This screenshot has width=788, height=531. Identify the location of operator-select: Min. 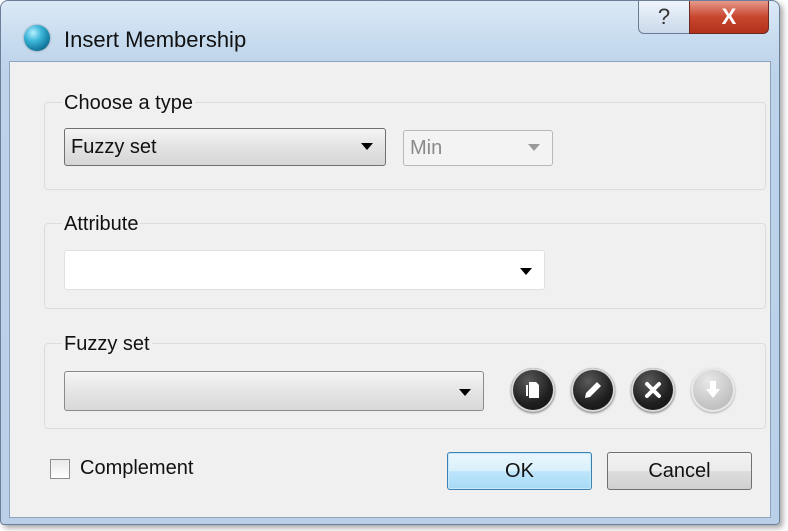
(478, 148).